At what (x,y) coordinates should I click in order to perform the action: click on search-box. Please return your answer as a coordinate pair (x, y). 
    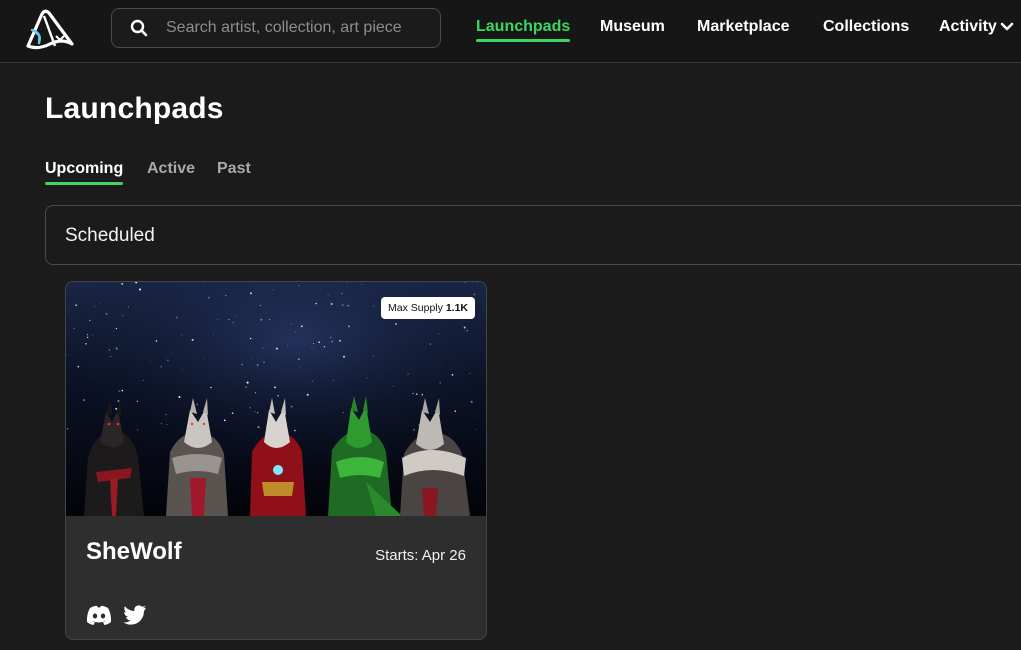
    Looking at the image, I should click on (276, 28).